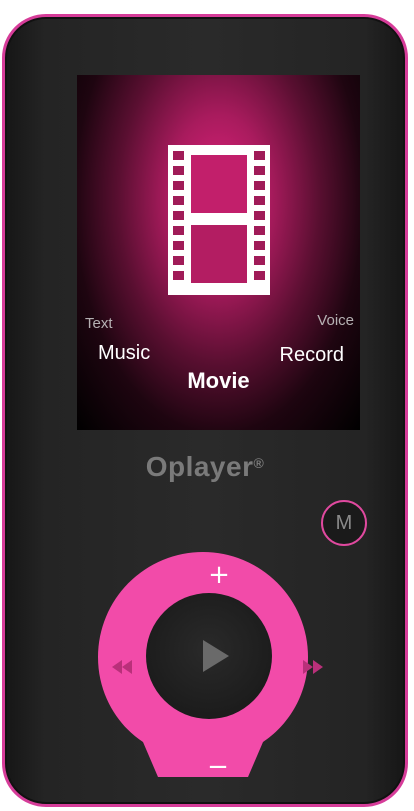 This screenshot has width=414, height=811. I want to click on mode-button-label: M, so click(344, 522).